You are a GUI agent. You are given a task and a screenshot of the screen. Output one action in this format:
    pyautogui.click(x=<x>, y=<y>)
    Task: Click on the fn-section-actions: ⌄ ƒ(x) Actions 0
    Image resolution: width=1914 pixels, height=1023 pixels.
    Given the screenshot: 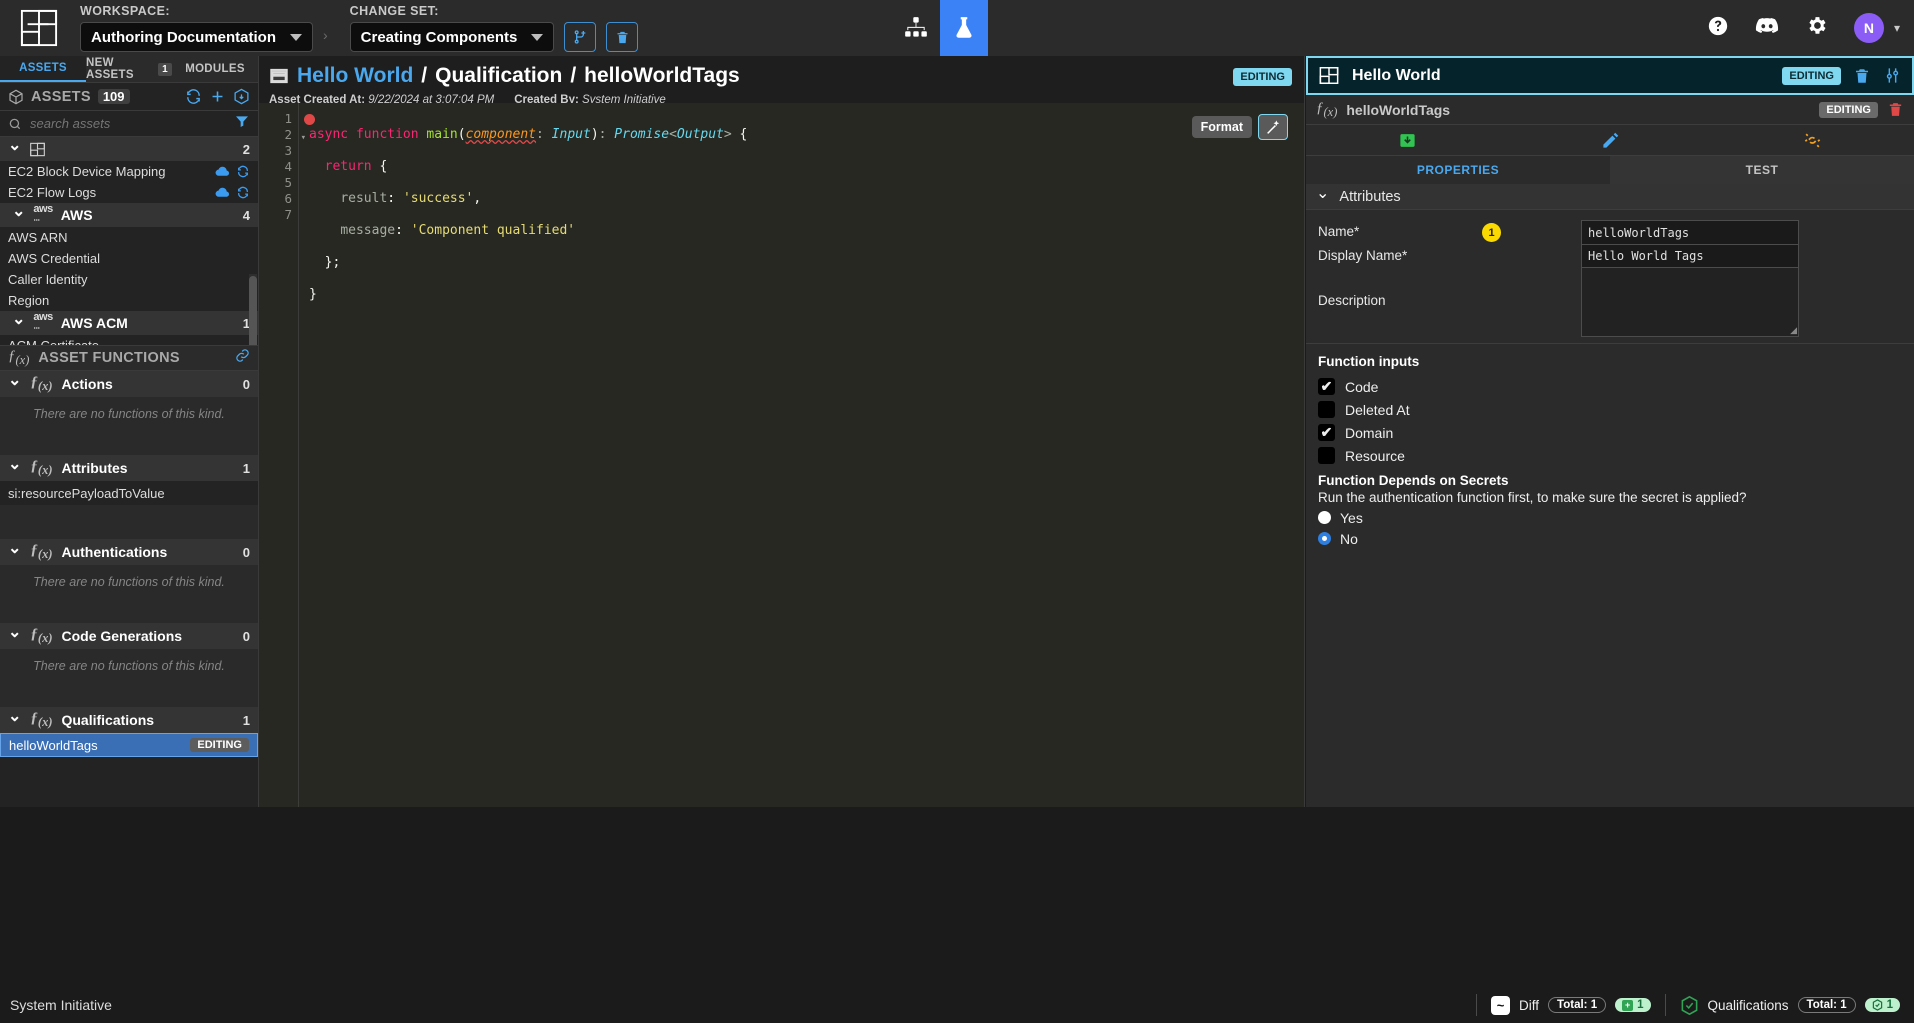 What is the action you would take?
    pyautogui.click(x=129, y=384)
    